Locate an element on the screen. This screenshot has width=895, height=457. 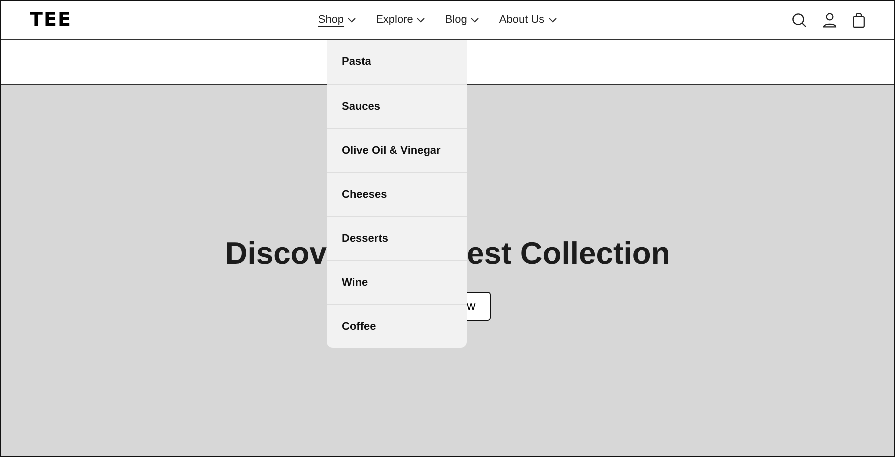
menu-item: Cheeses is located at coordinates (397, 194).